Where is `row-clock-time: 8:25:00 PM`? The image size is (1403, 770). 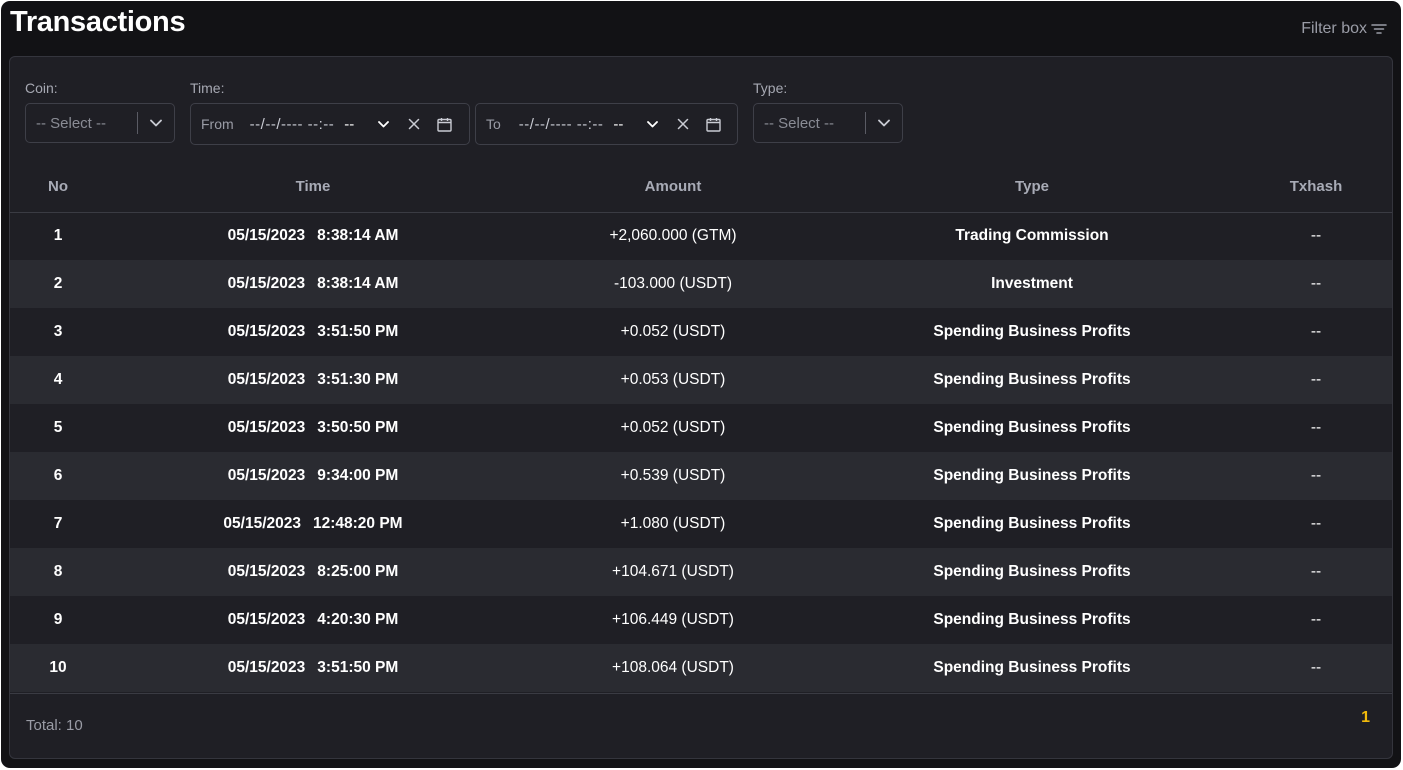 row-clock-time: 8:25:00 PM is located at coordinates (358, 571).